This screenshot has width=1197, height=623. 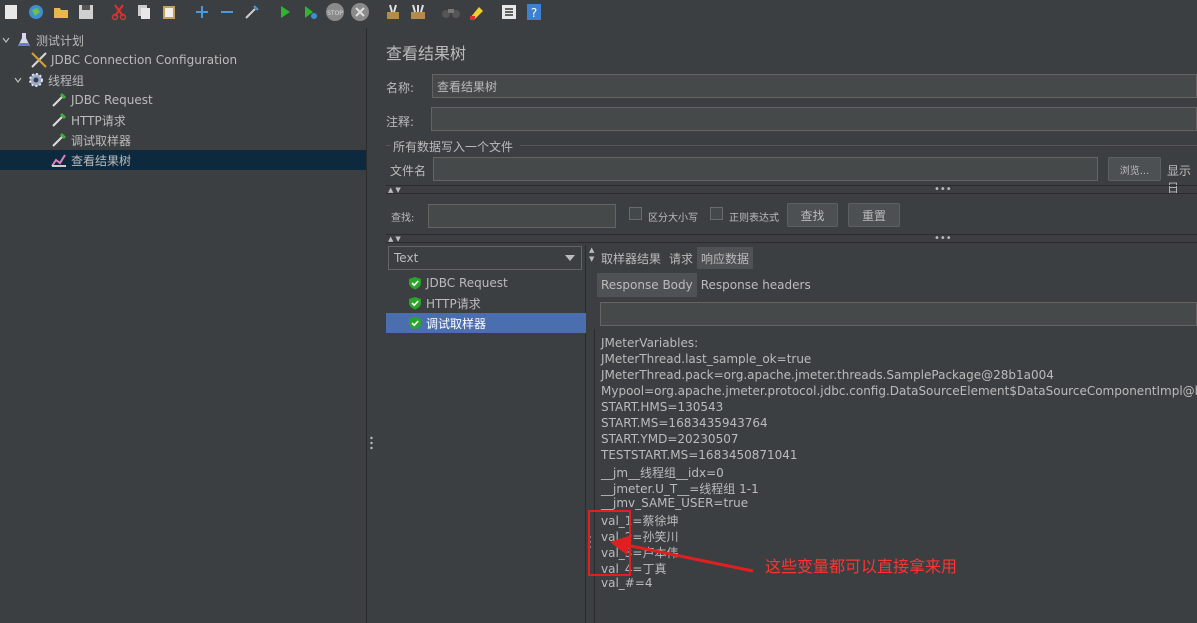 What do you see at coordinates (59, 160) in the screenshot?
I see `chart-icon` at bounding box center [59, 160].